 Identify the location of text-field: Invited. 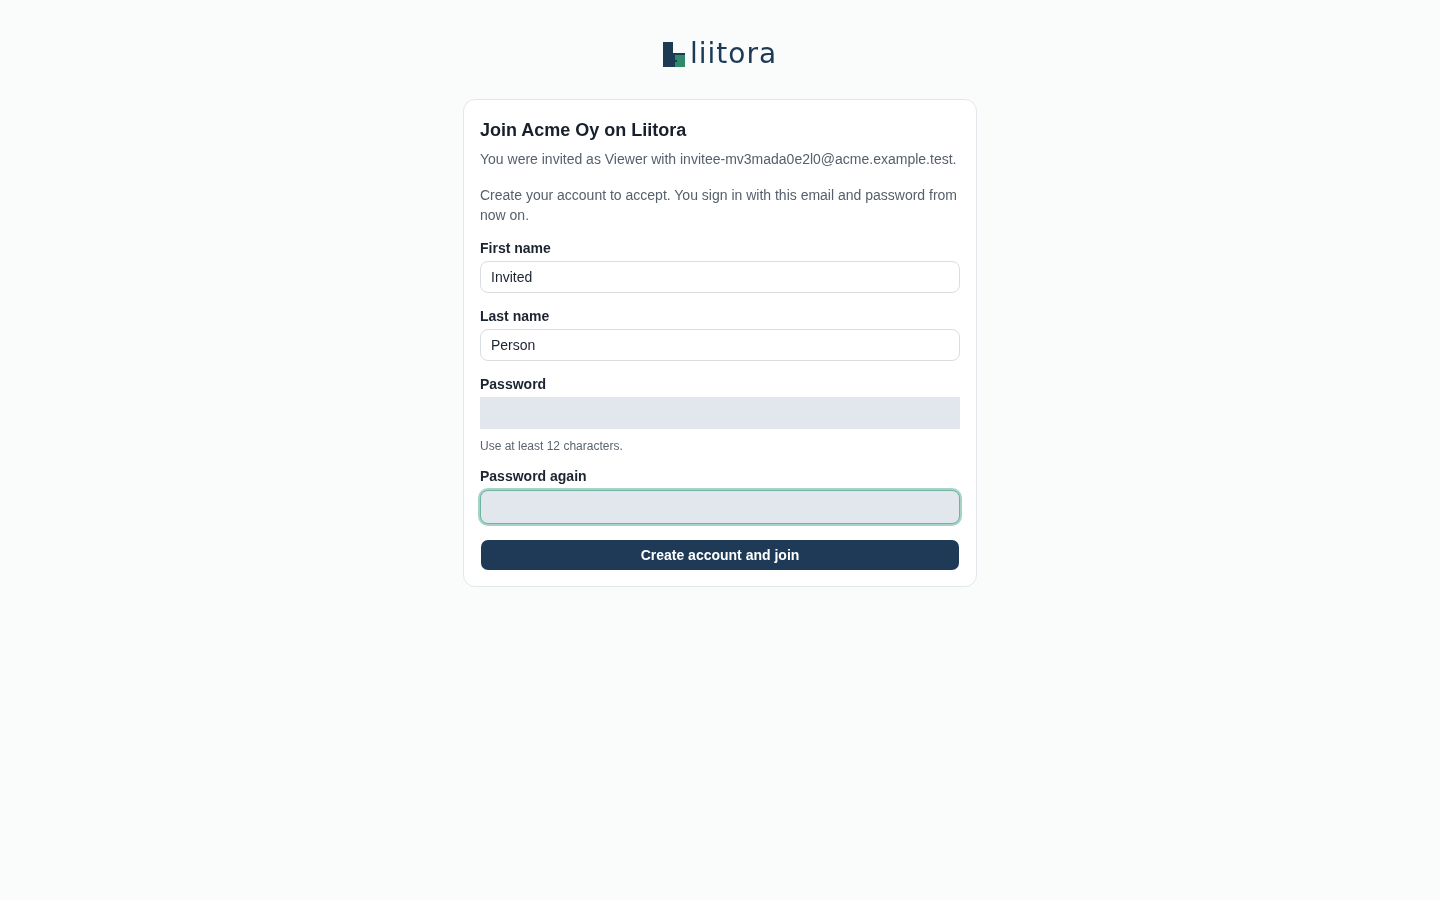
(720, 277).